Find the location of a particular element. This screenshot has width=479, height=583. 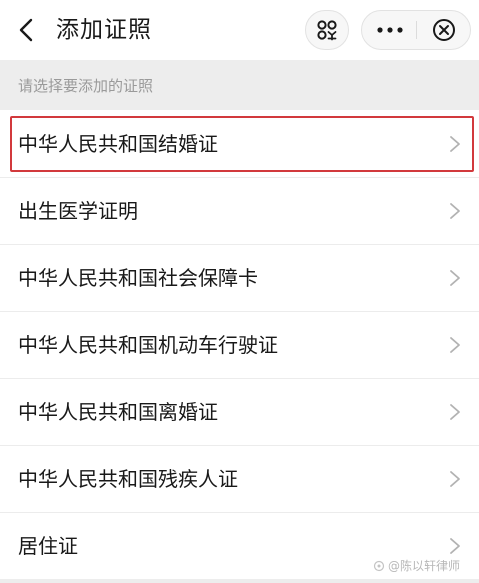

list-item-label: 中华人民共和国离婚证 is located at coordinates (118, 411).